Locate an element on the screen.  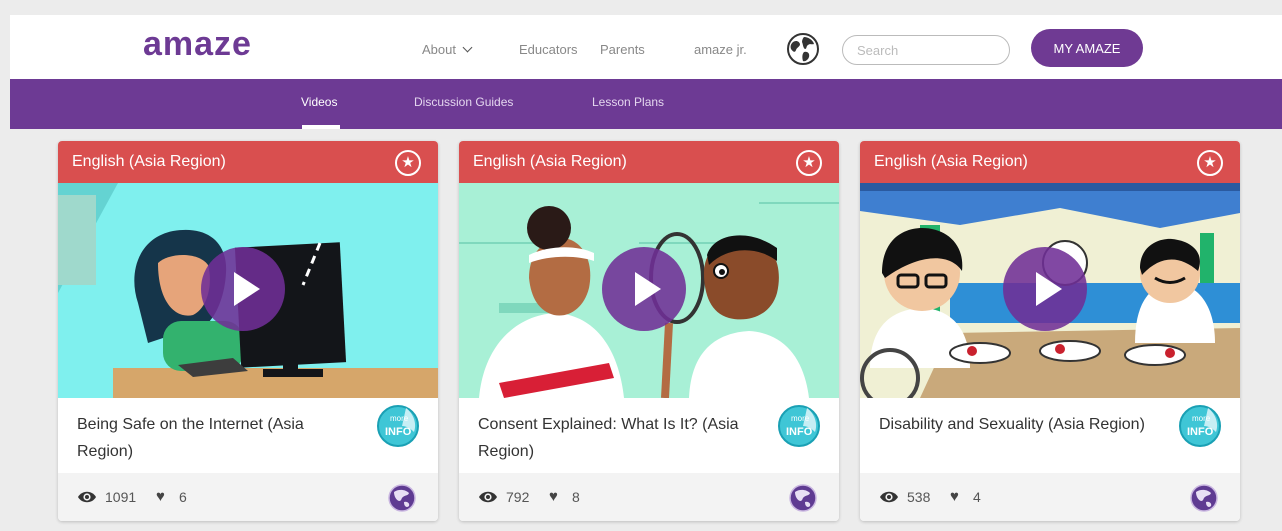
nav-amaze-jr: amaze jr. is located at coordinates (720, 50).